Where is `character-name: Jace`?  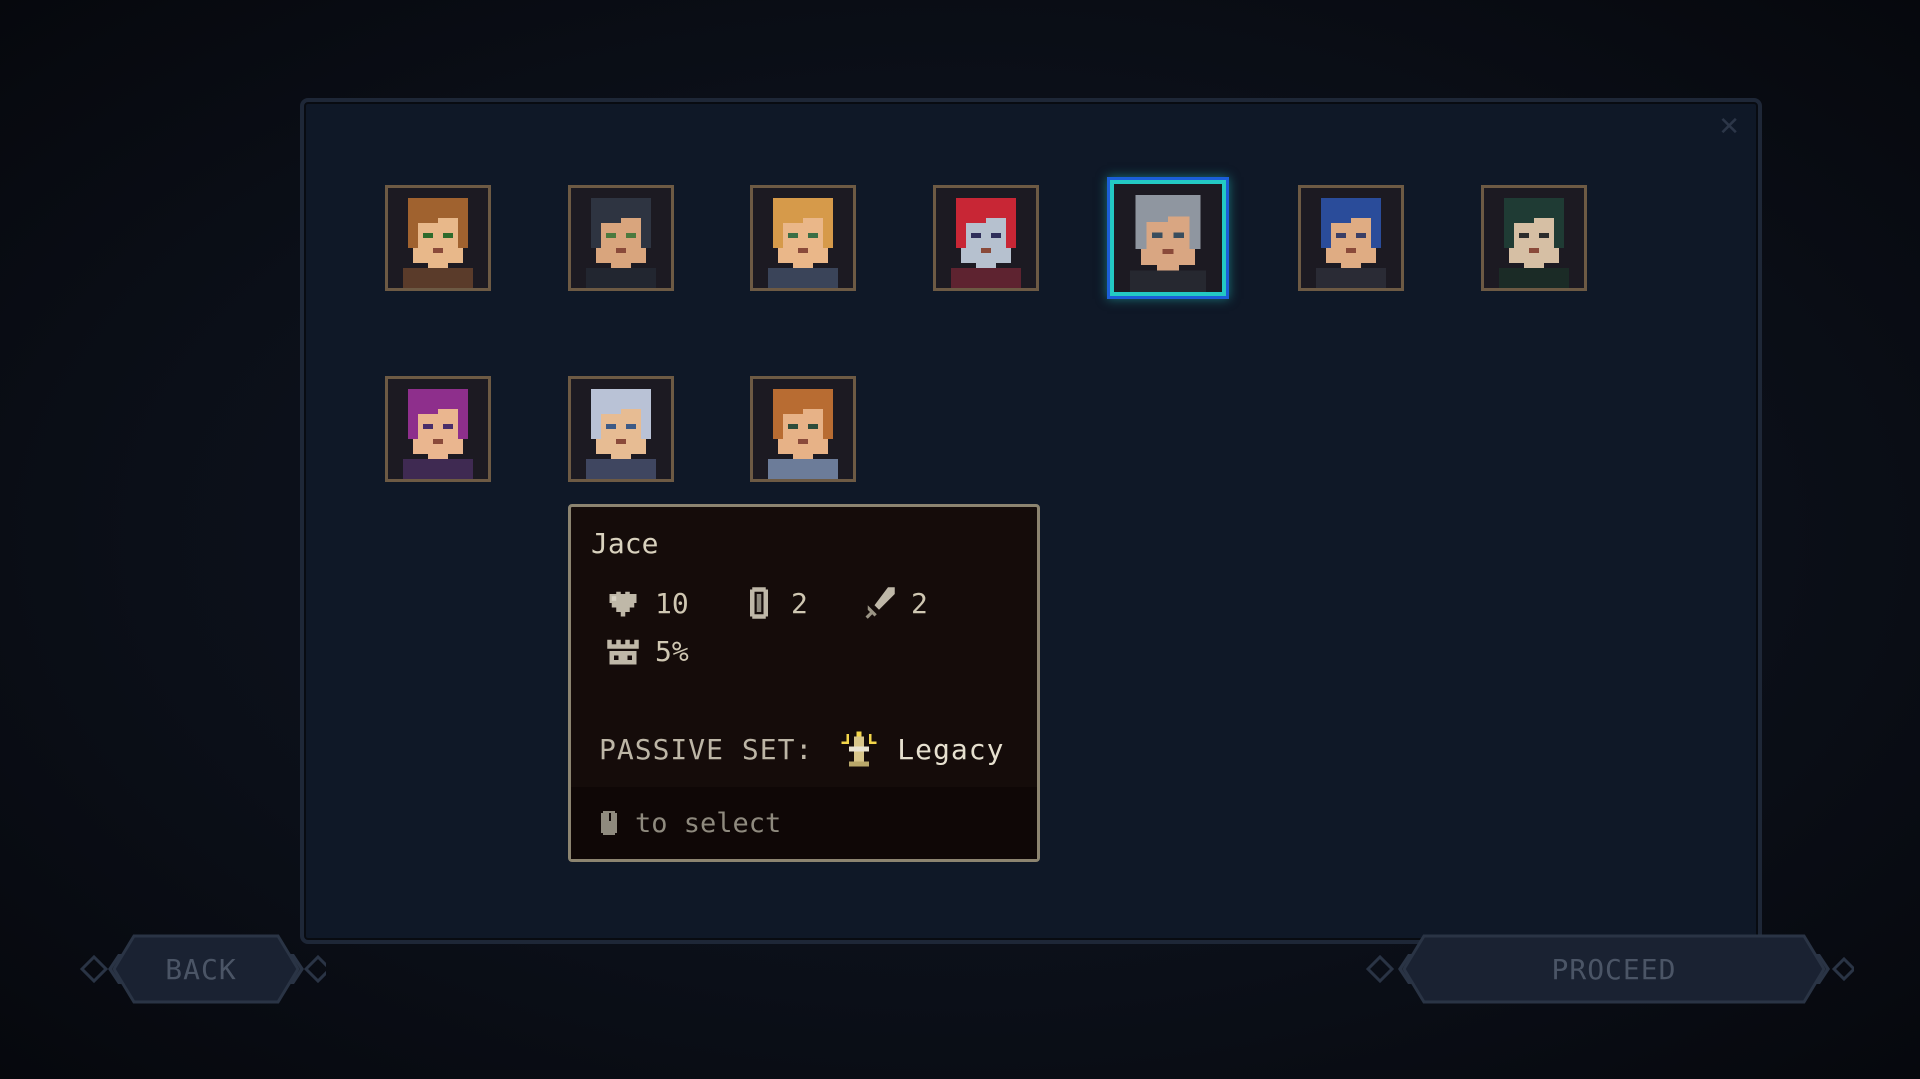
character-name: Jace is located at coordinates (625, 543).